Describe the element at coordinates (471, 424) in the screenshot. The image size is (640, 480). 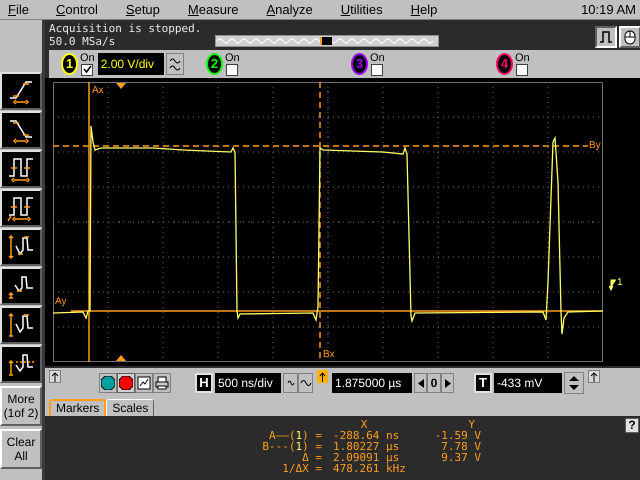
I see `column-header: Y` at that location.